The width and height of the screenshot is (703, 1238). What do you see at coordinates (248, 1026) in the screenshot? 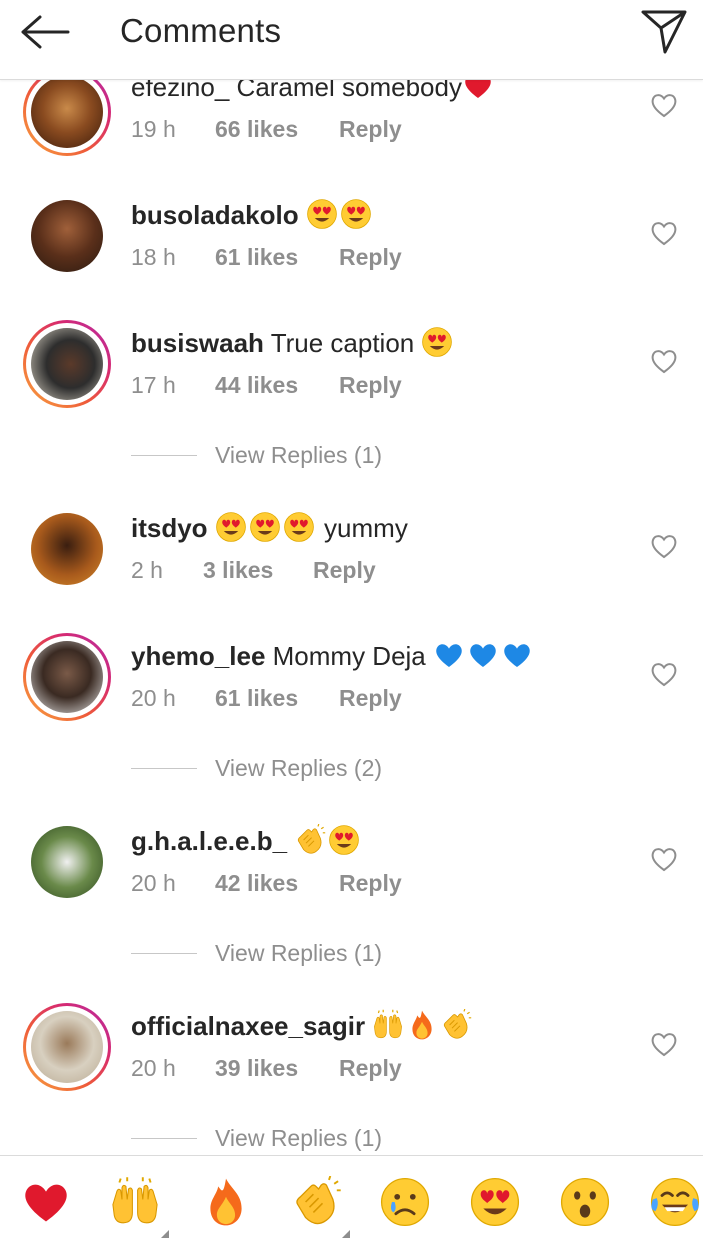
I see `username: officialnaxee_sagir` at bounding box center [248, 1026].